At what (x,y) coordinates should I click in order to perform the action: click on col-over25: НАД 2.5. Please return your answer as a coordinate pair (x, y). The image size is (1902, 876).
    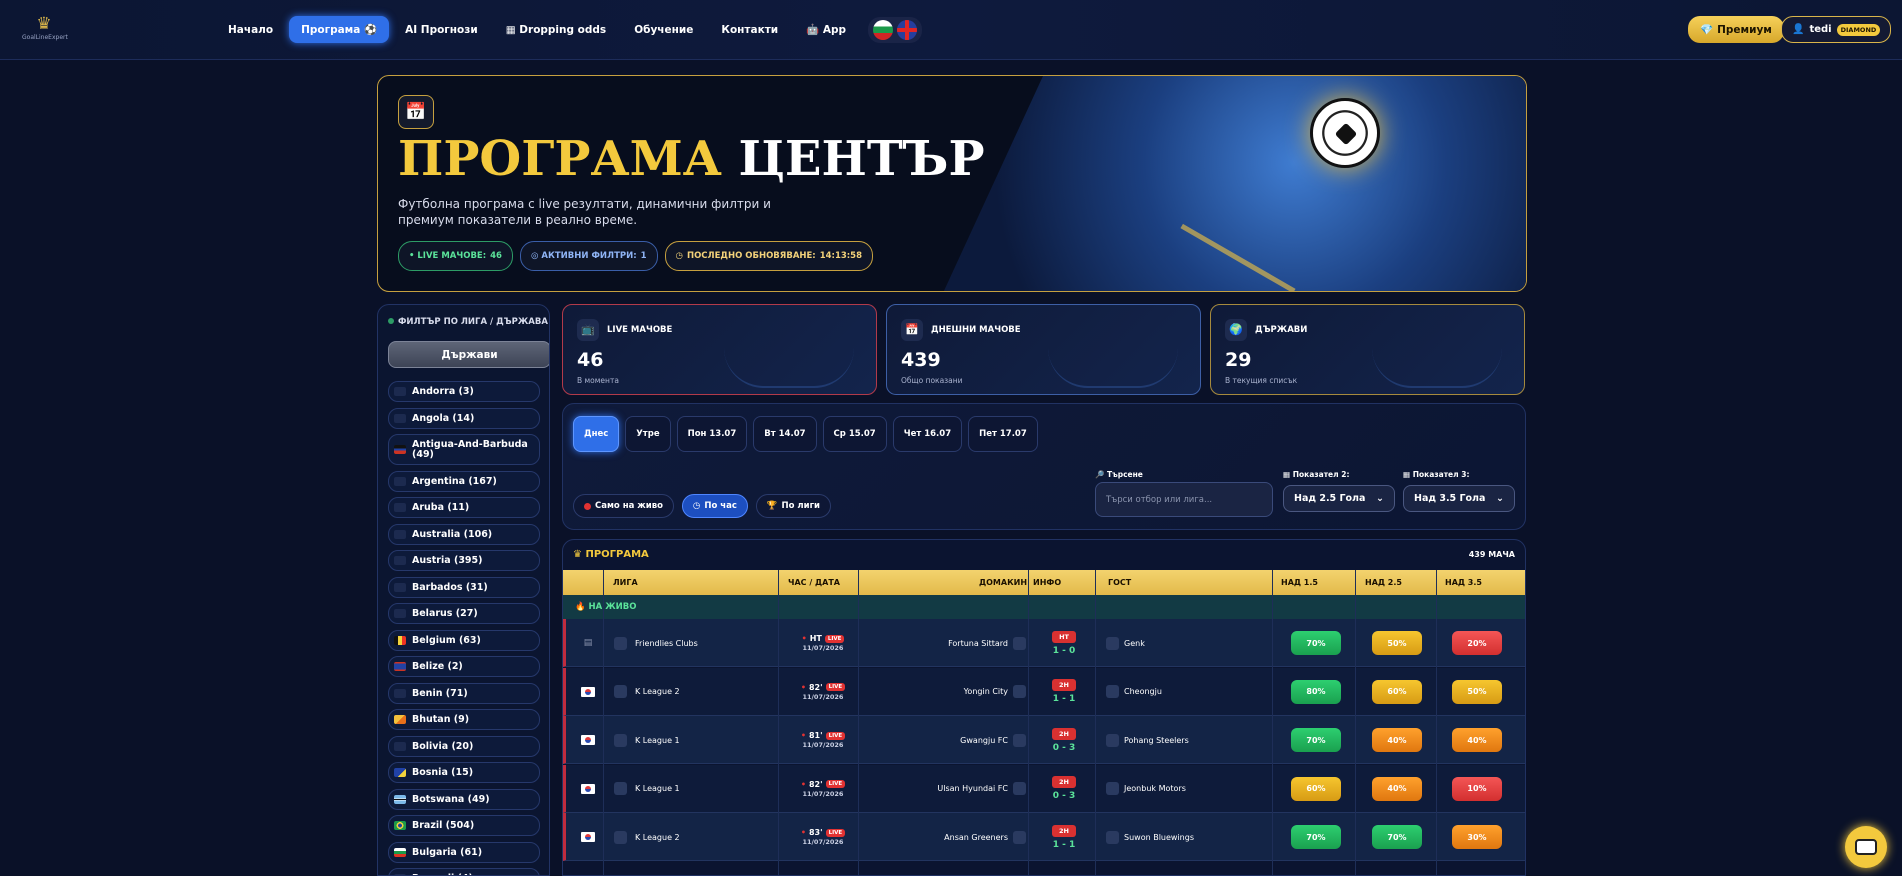
    Looking at the image, I should click on (1383, 582).